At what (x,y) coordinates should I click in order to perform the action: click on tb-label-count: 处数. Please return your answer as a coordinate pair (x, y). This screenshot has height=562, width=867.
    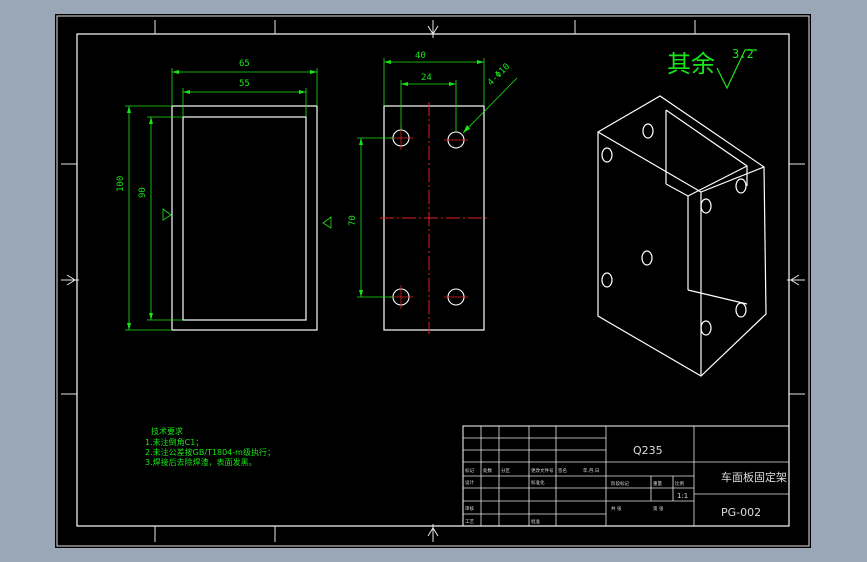
    Looking at the image, I should click on (487, 470).